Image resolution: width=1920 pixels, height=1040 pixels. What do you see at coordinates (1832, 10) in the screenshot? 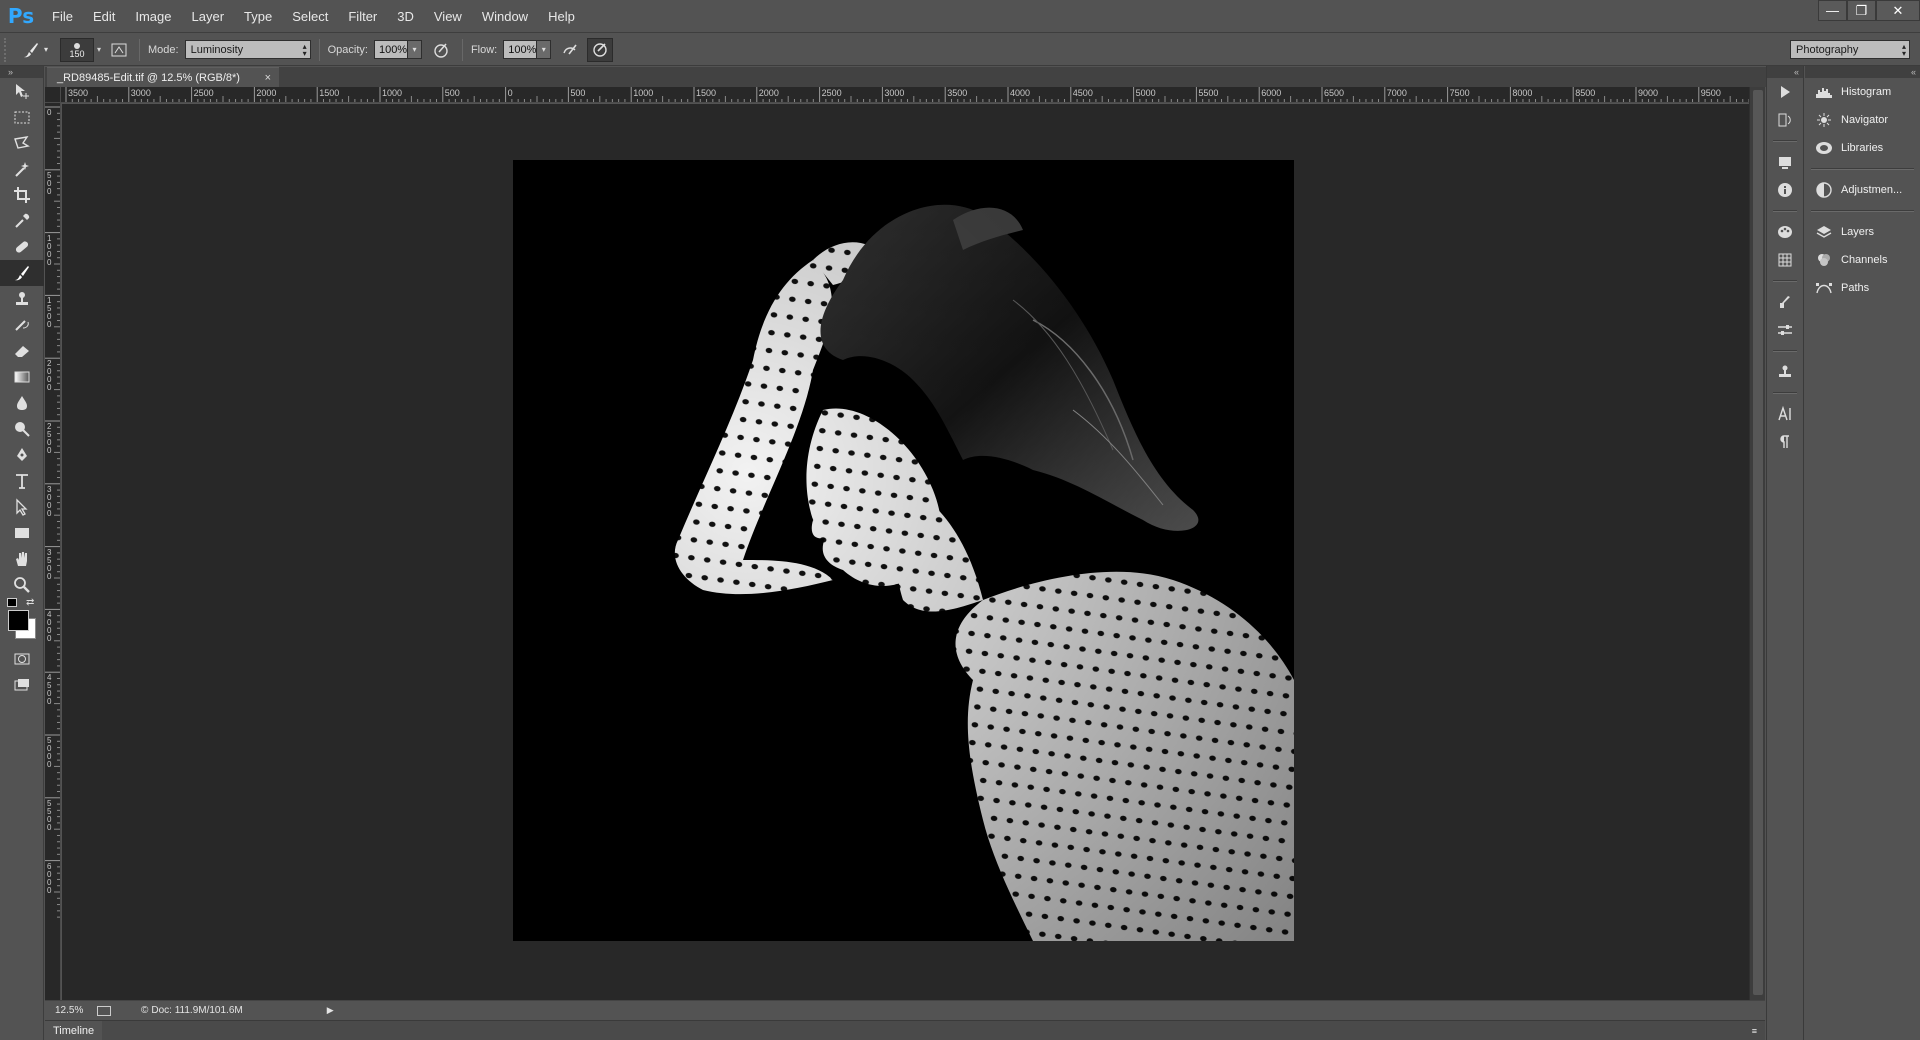
I see `minimize-button: —` at bounding box center [1832, 10].